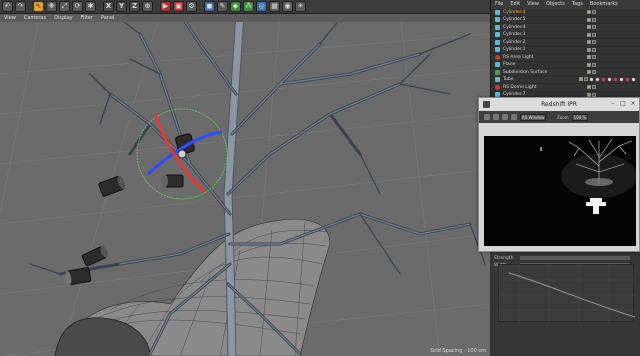  What do you see at coordinates (533, 117) in the screenshot?
I see `camera-select: RS Window` at bounding box center [533, 117].